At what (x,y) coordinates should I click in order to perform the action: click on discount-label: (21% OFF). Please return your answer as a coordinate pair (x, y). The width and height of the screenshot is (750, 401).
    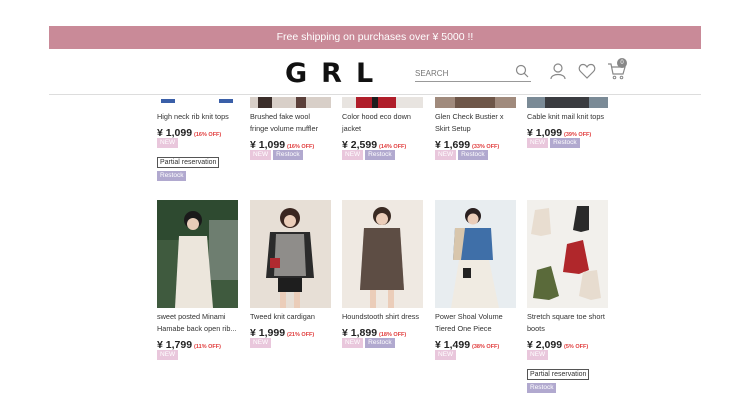
    Looking at the image, I should click on (301, 335).